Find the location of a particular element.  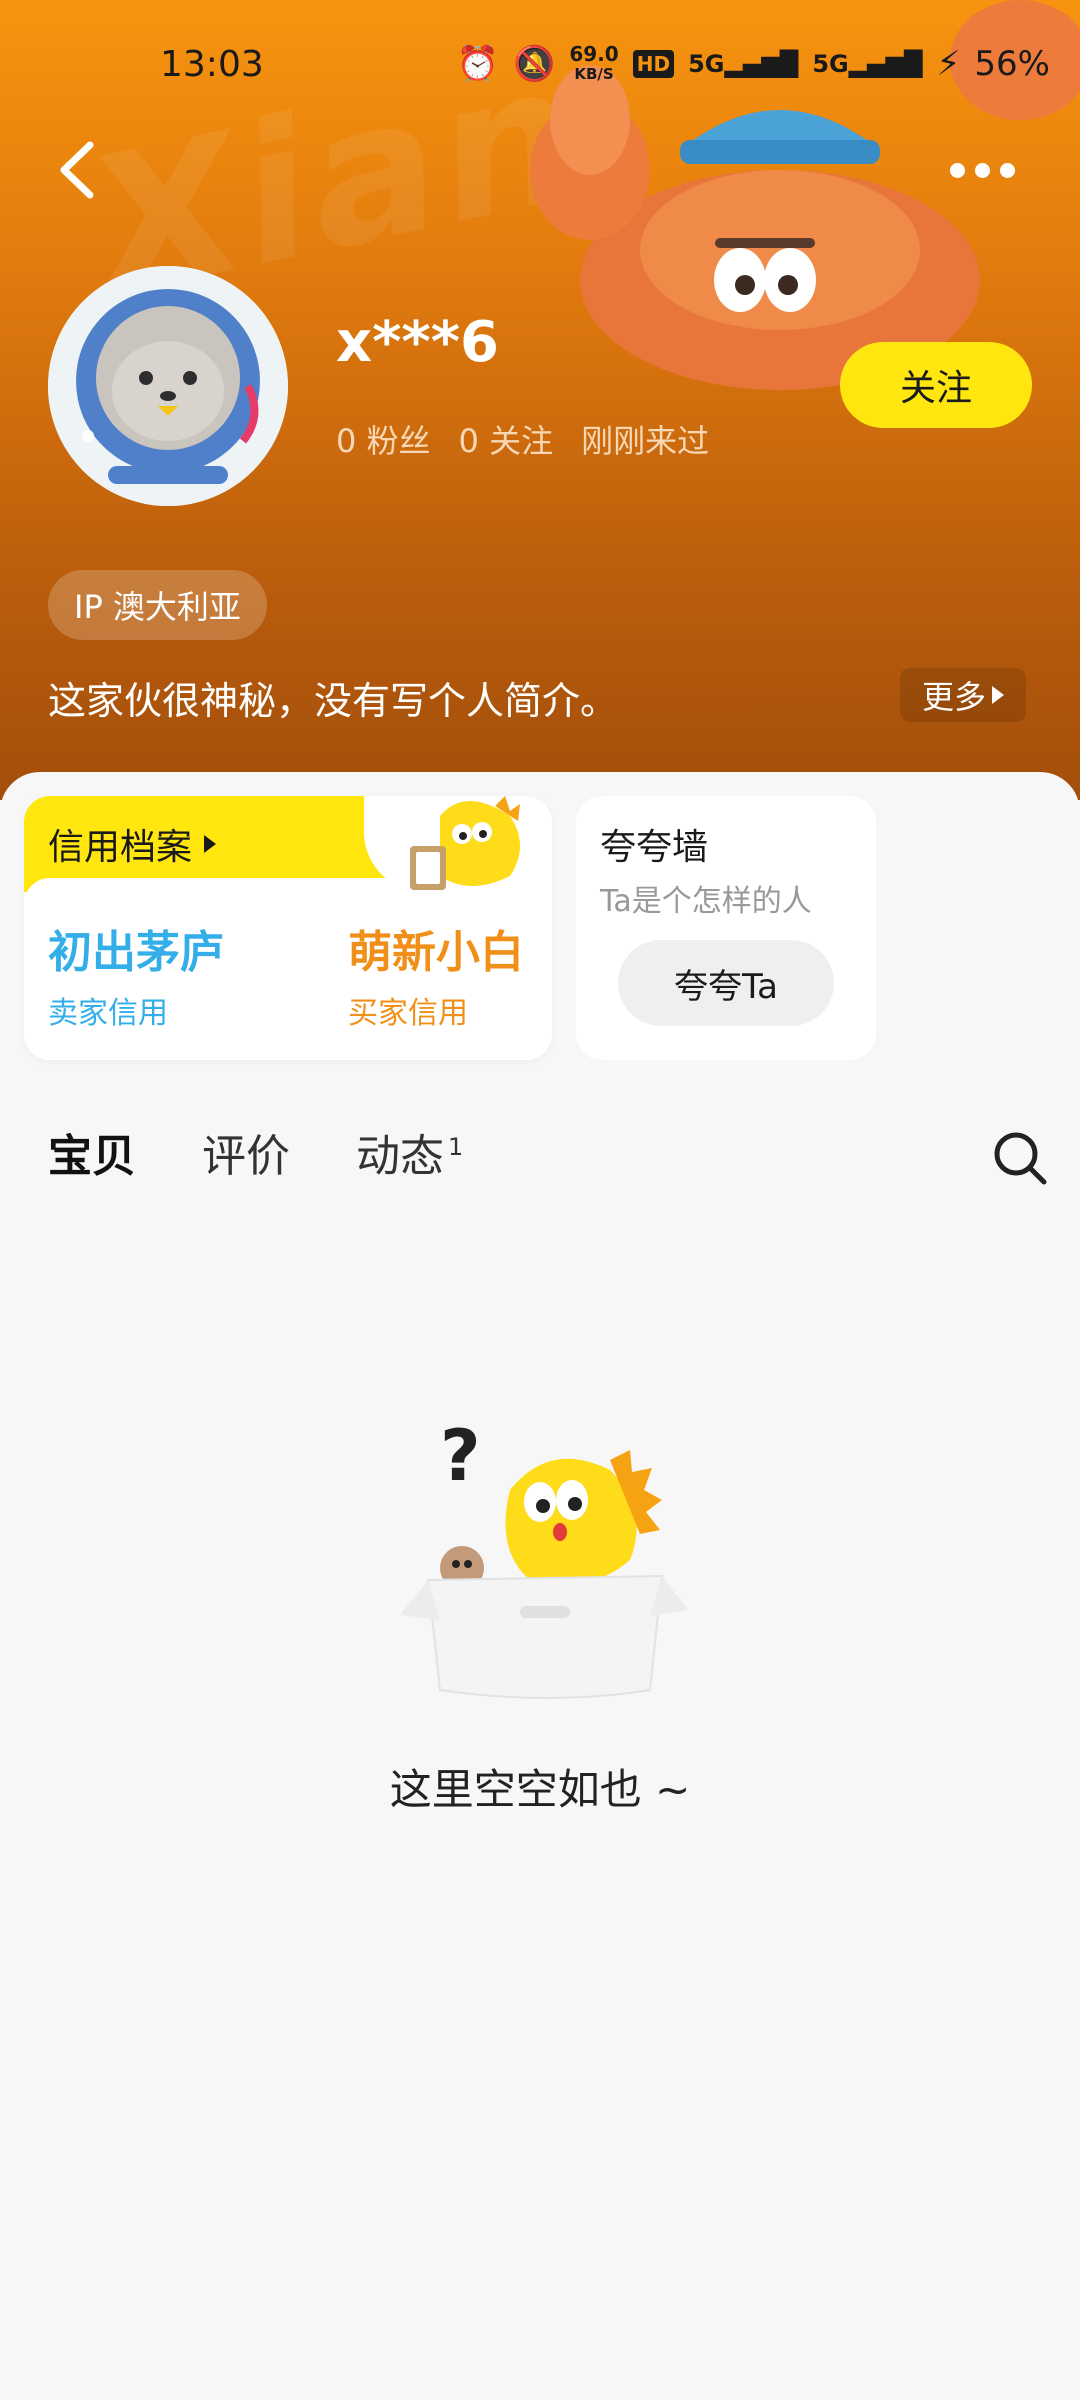

signal-icon-sim1: 5G▂▄▆█ is located at coordinates (743, 64).